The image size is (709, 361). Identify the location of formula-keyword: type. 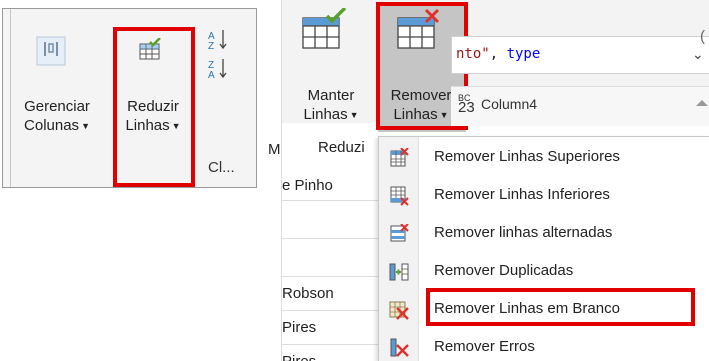
(523, 54).